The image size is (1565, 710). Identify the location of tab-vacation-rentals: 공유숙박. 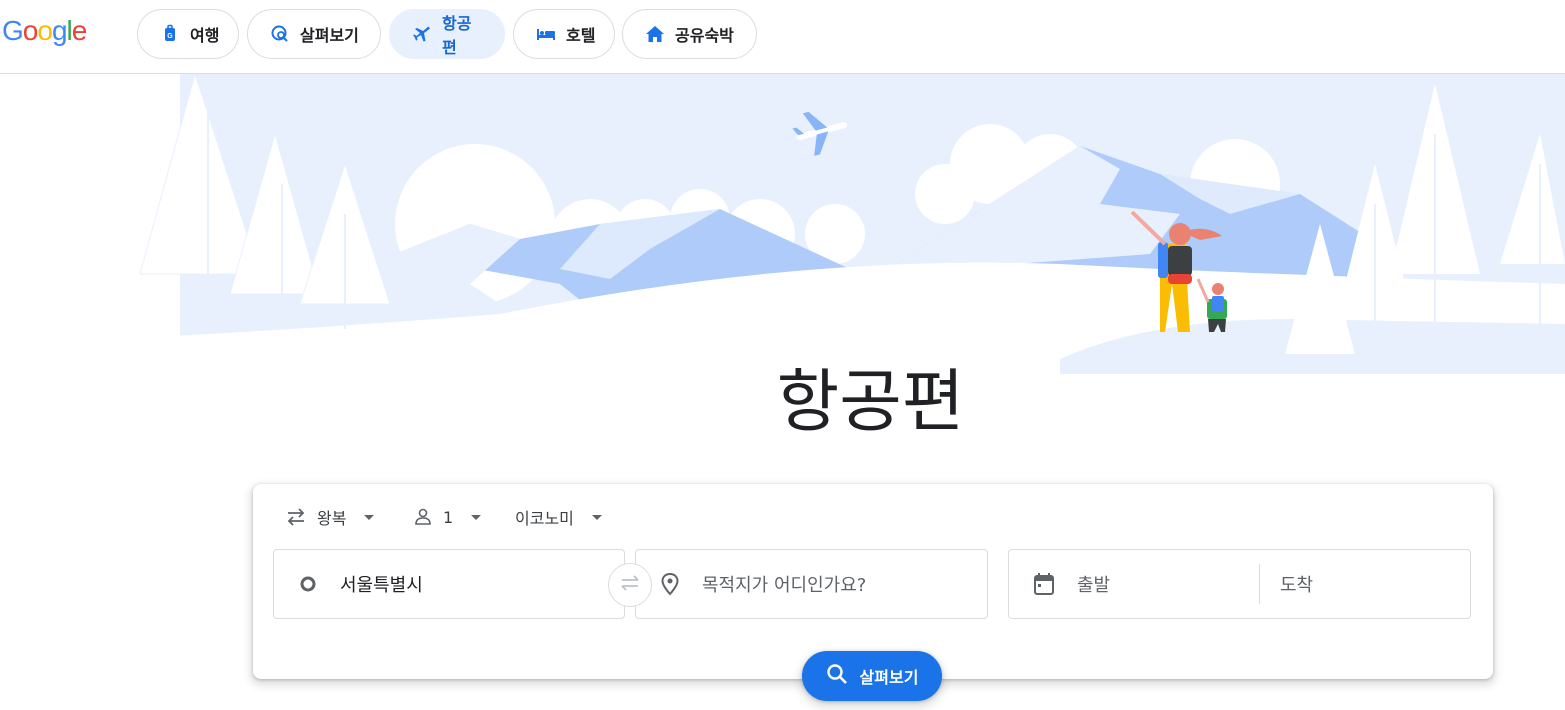
(689, 34).